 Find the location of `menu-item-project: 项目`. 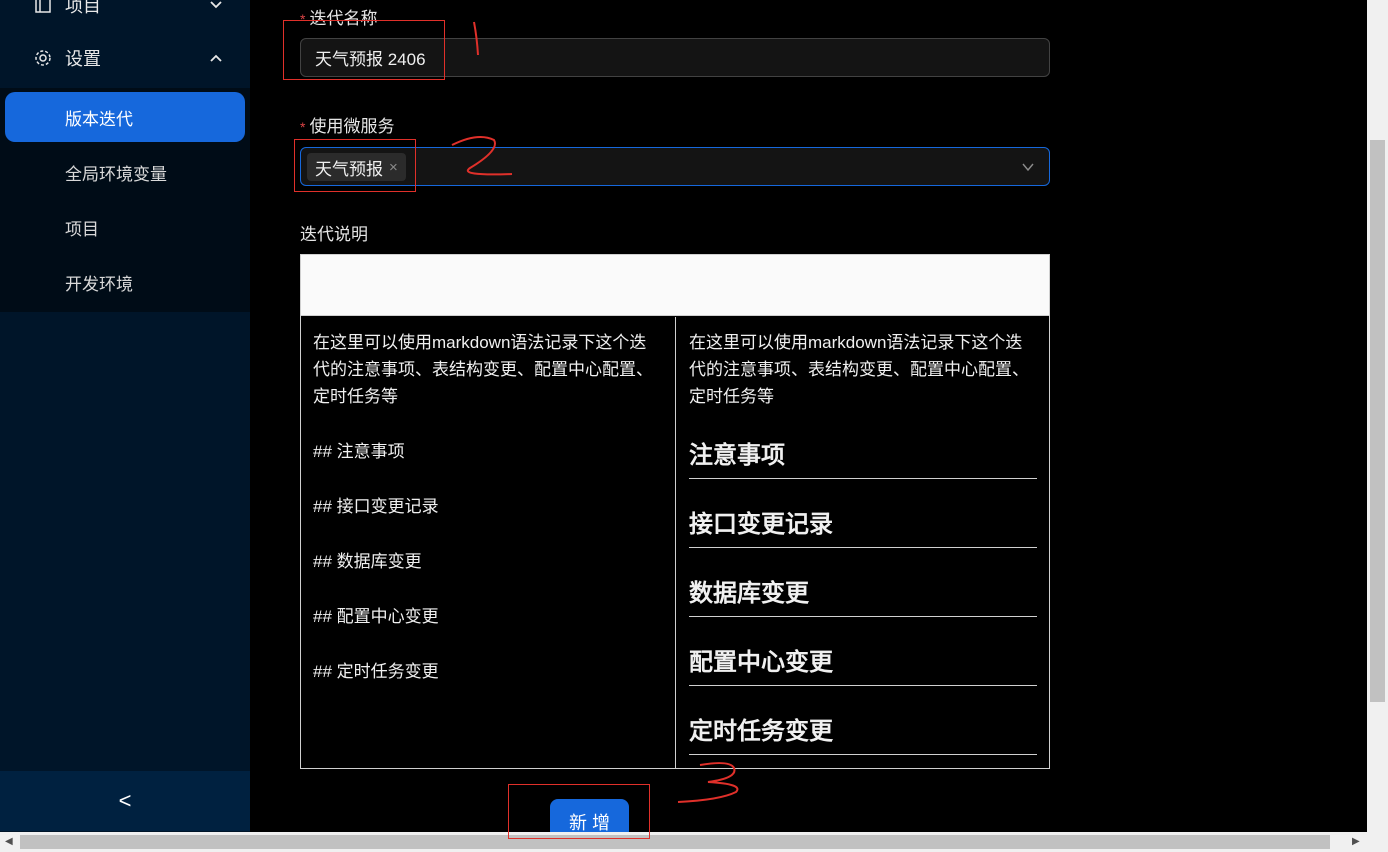

menu-item-project: 项目 is located at coordinates (125, 15).